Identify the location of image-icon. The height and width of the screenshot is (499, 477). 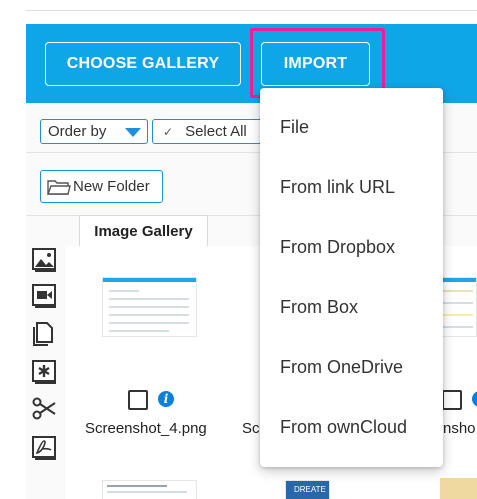
(44, 260).